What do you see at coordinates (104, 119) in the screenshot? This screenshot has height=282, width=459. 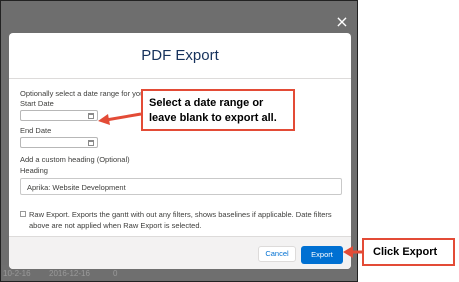 I see `date-callout-arrowhead` at bounding box center [104, 119].